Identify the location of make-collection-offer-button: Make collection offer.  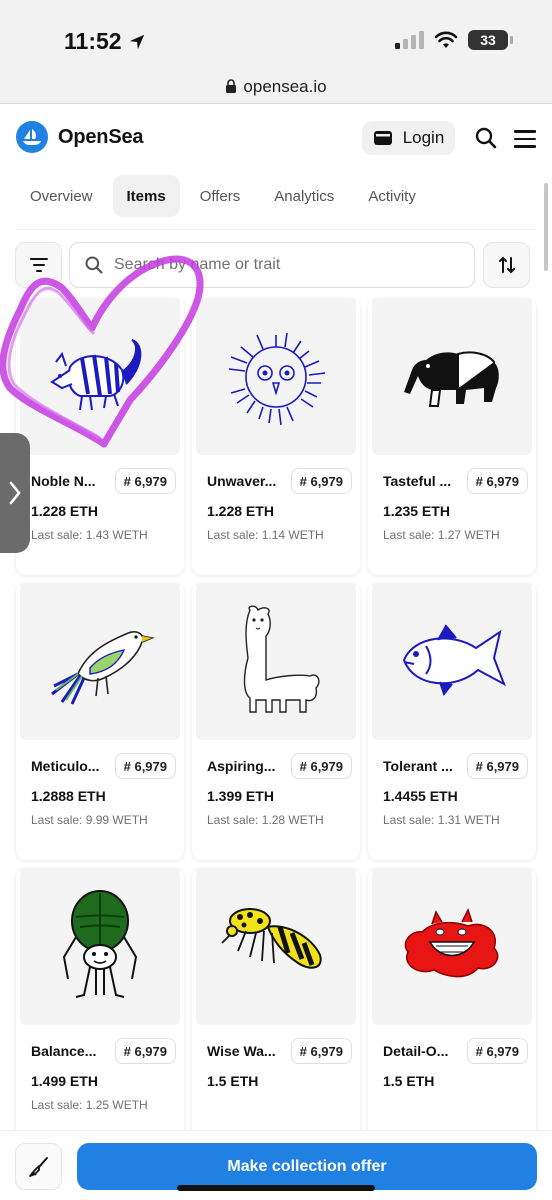
(307, 1166).